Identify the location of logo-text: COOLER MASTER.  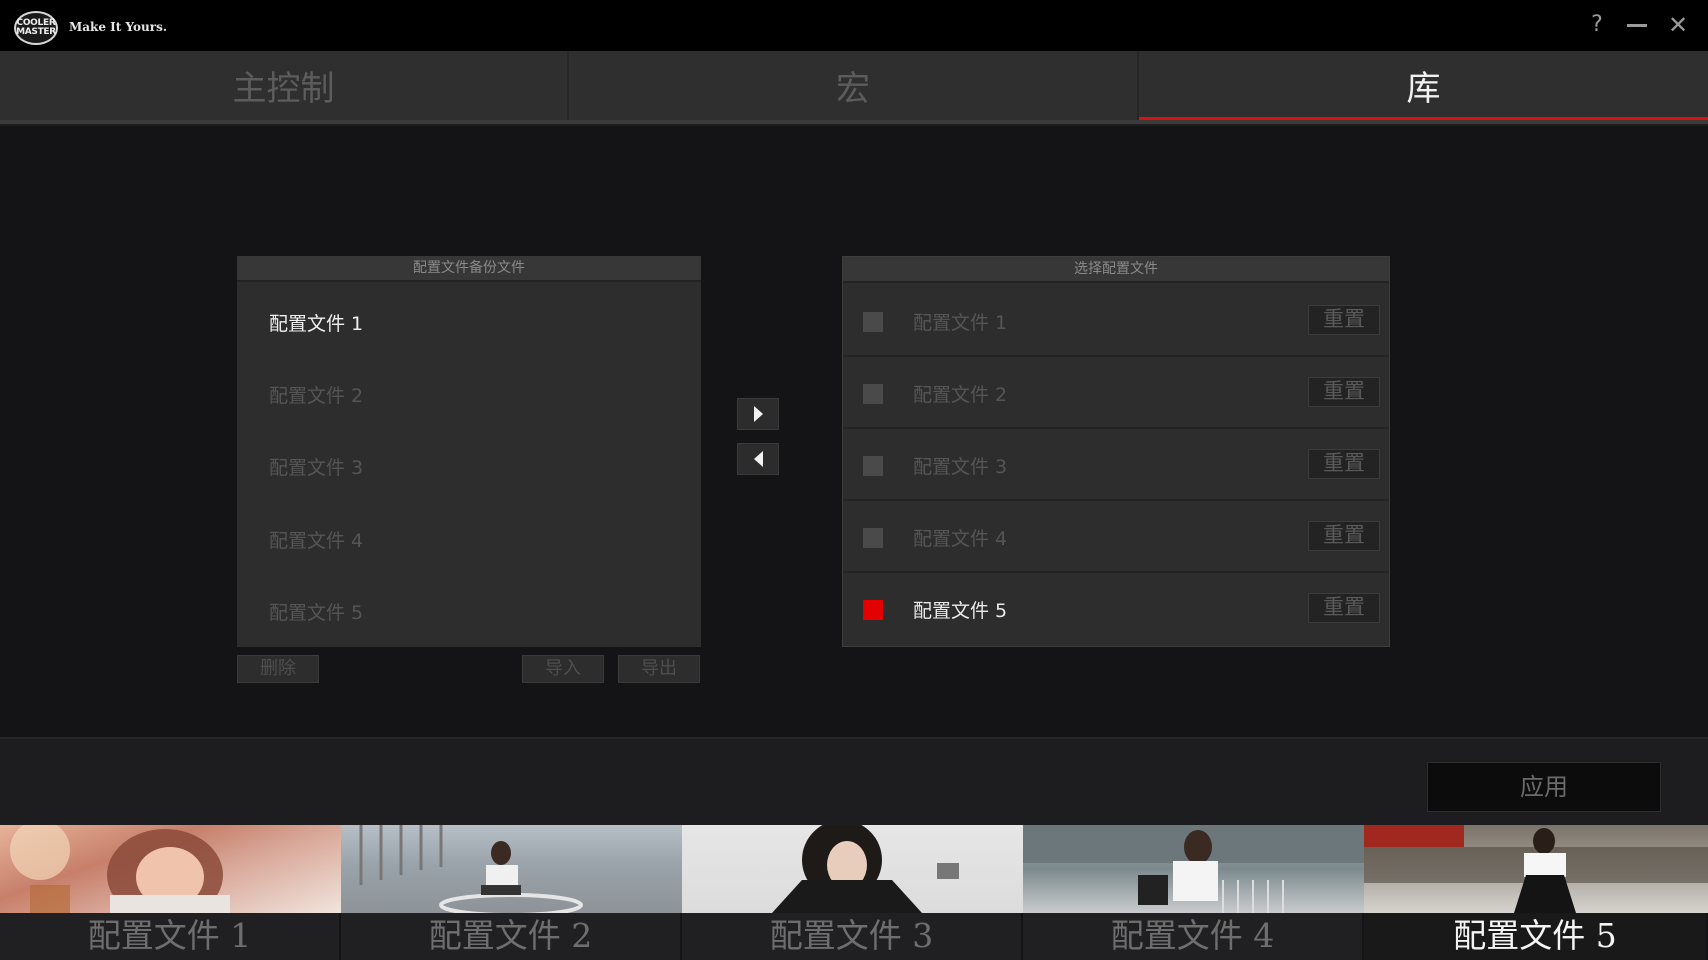
(36, 27).